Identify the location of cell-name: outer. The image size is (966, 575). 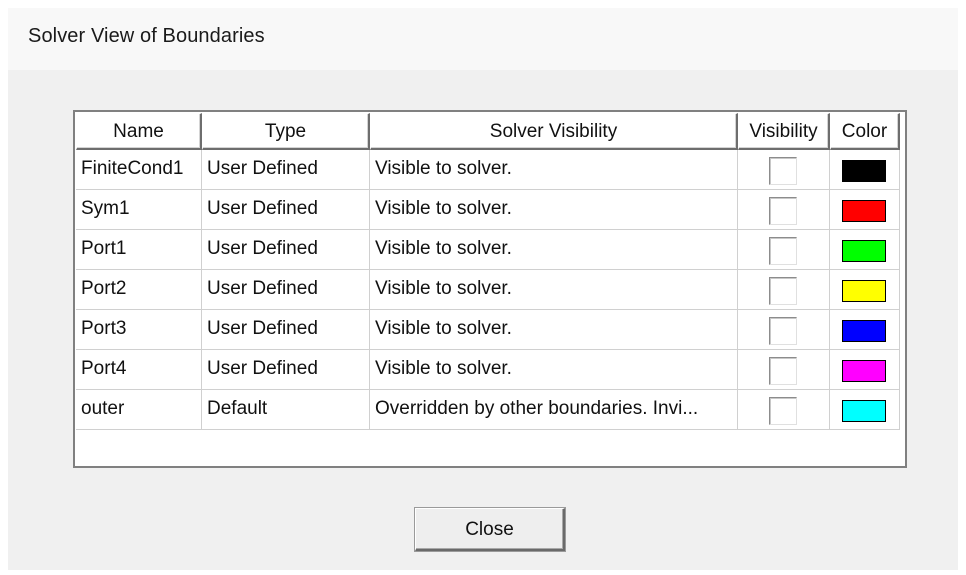
(139, 410).